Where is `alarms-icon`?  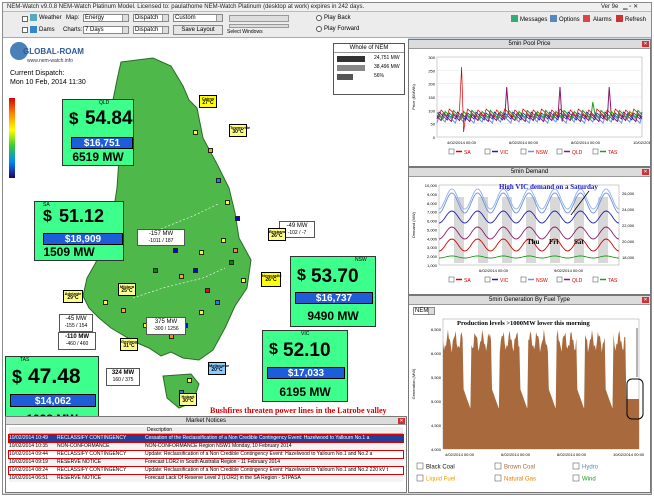
alarms-icon is located at coordinates (586, 18).